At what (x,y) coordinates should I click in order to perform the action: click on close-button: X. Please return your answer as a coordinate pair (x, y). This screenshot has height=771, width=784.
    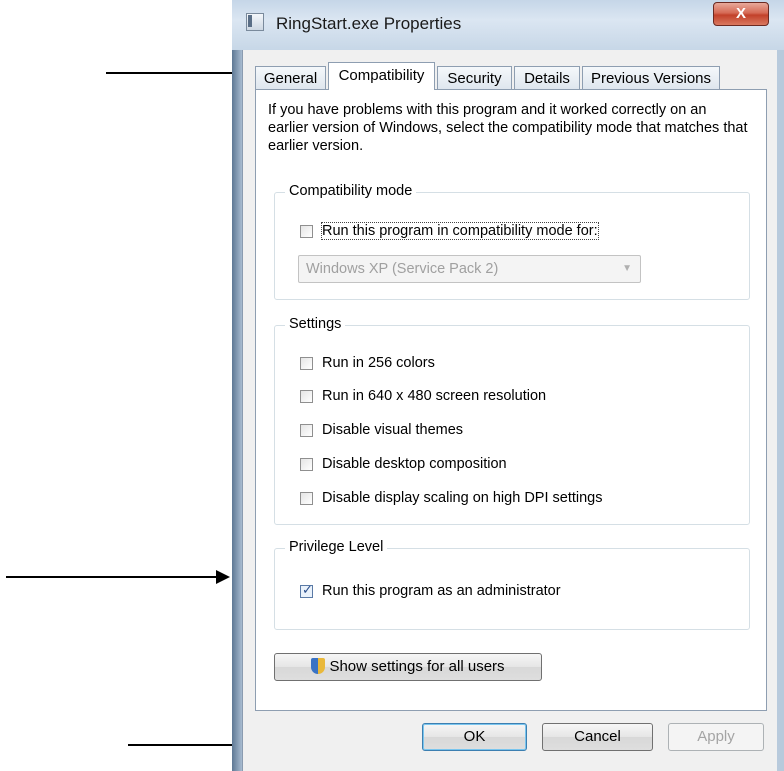
    Looking at the image, I should click on (741, 14).